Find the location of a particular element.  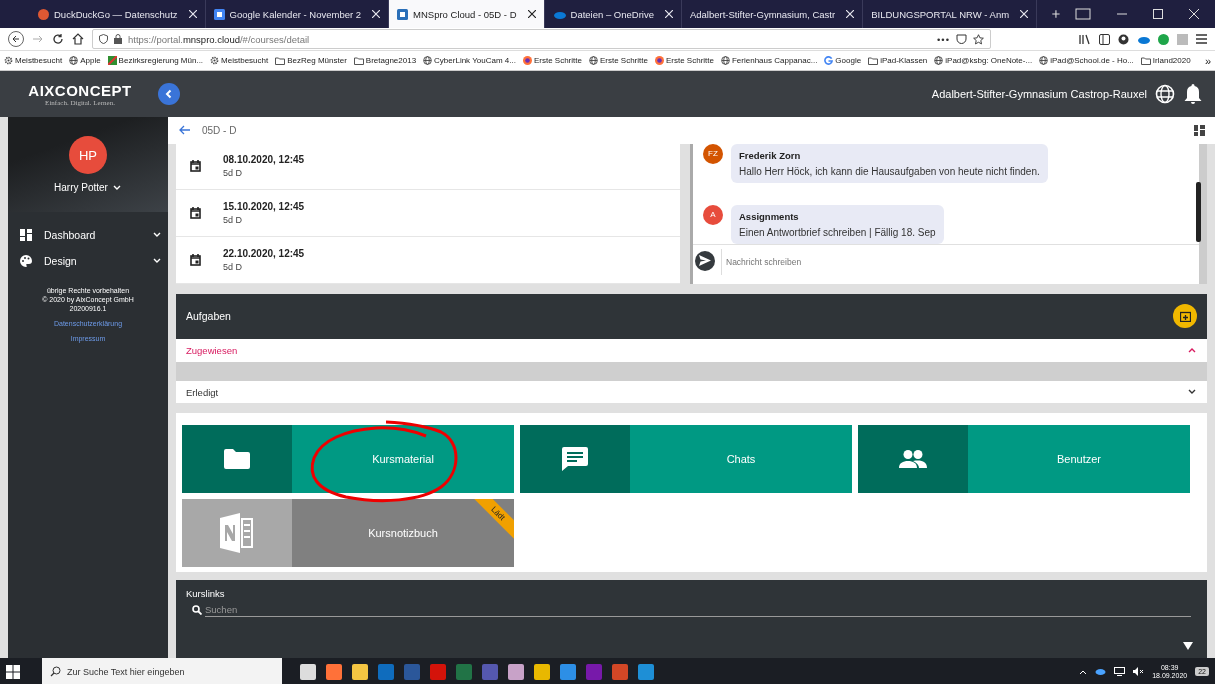

maximize-icon is located at coordinates (1158, 14).